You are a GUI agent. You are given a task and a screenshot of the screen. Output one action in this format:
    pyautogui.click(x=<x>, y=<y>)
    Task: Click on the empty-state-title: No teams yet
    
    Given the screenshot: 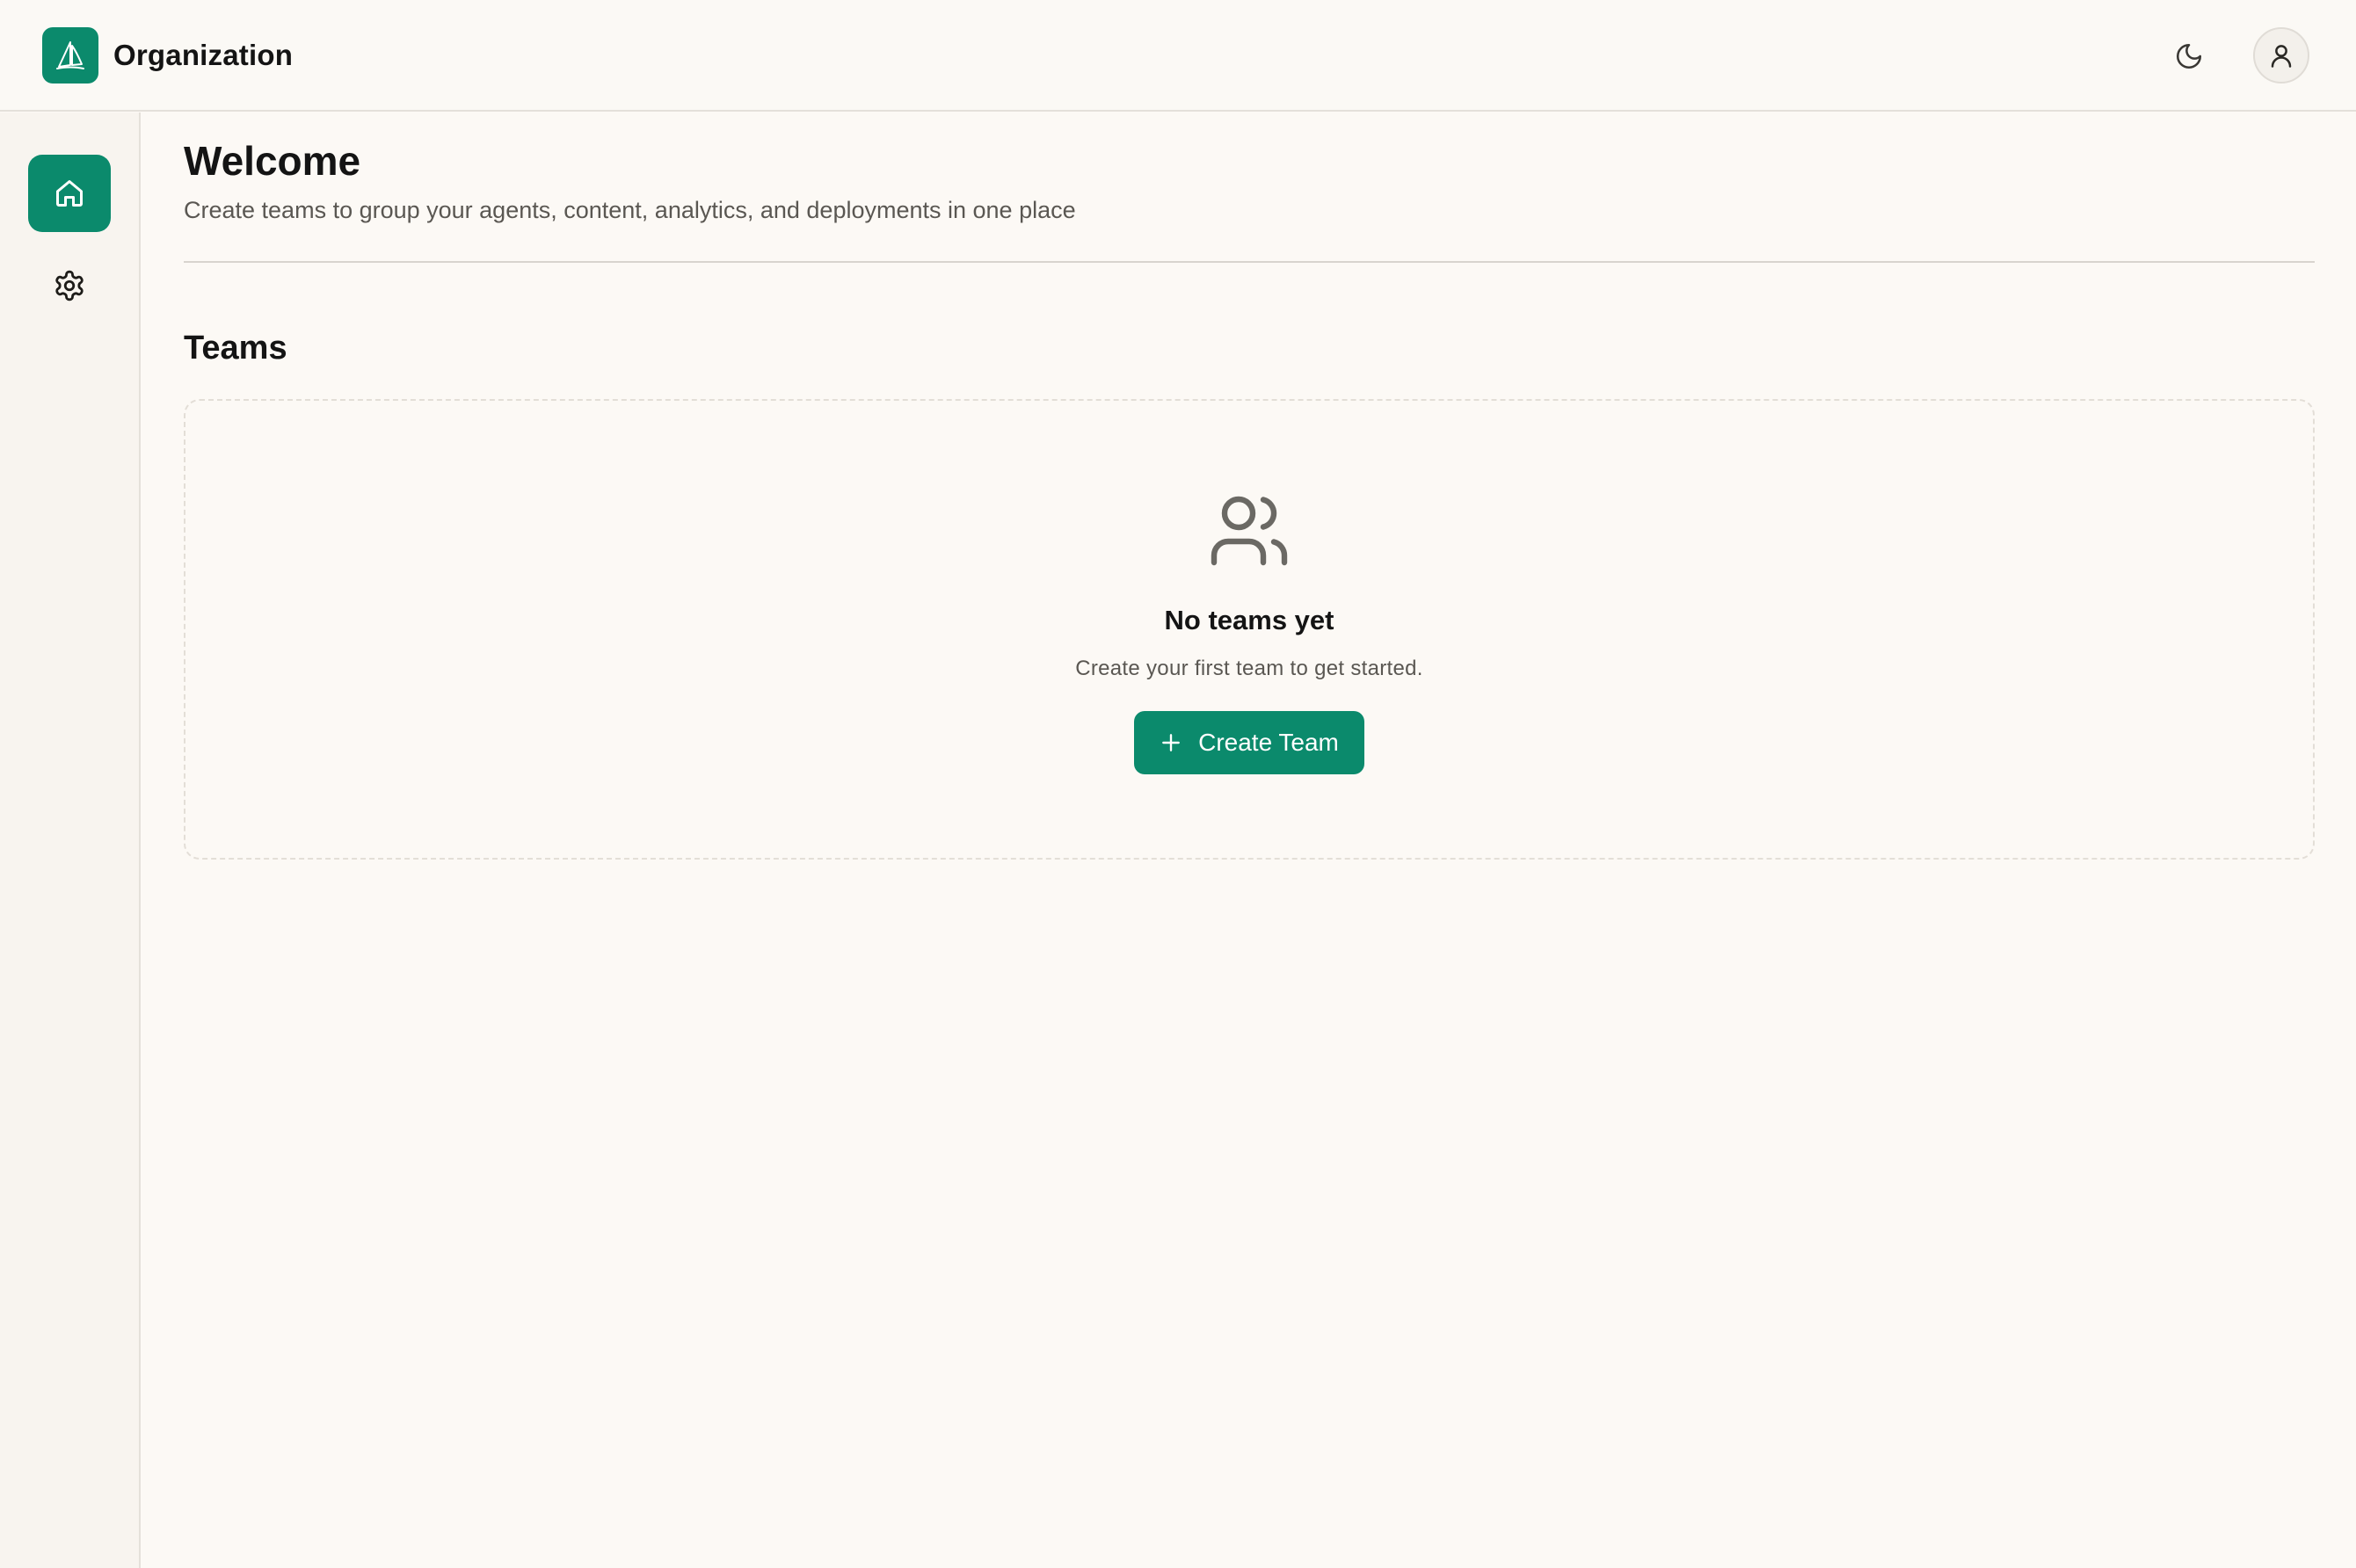 What is the action you would take?
    pyautogui.click(x=1249, y=620)
    